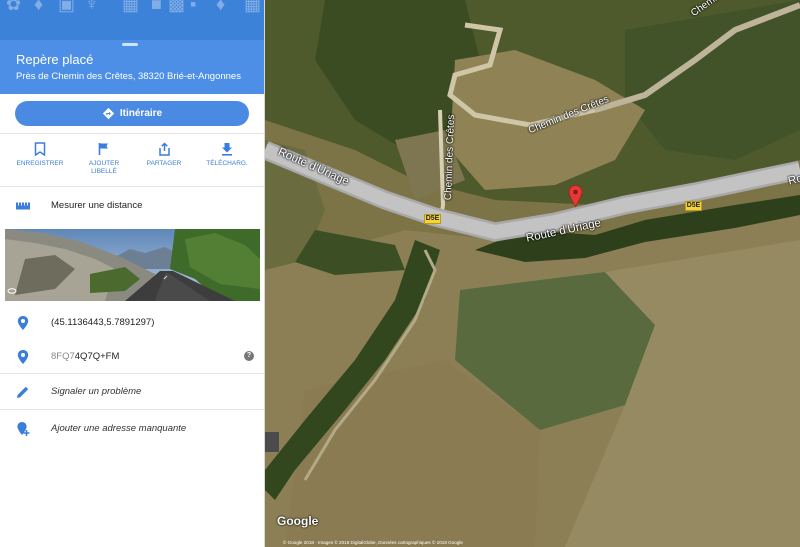  I want to click on directions-label: Itinéraire, so click(141, 113).